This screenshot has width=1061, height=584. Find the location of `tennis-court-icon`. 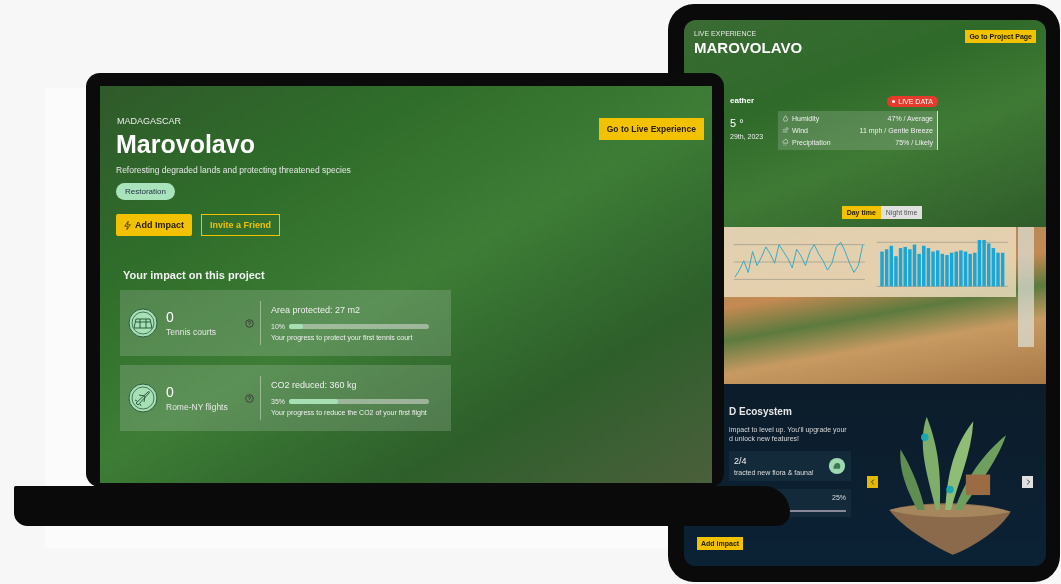

tennis-court-icon is located at coordinates (143, 323).